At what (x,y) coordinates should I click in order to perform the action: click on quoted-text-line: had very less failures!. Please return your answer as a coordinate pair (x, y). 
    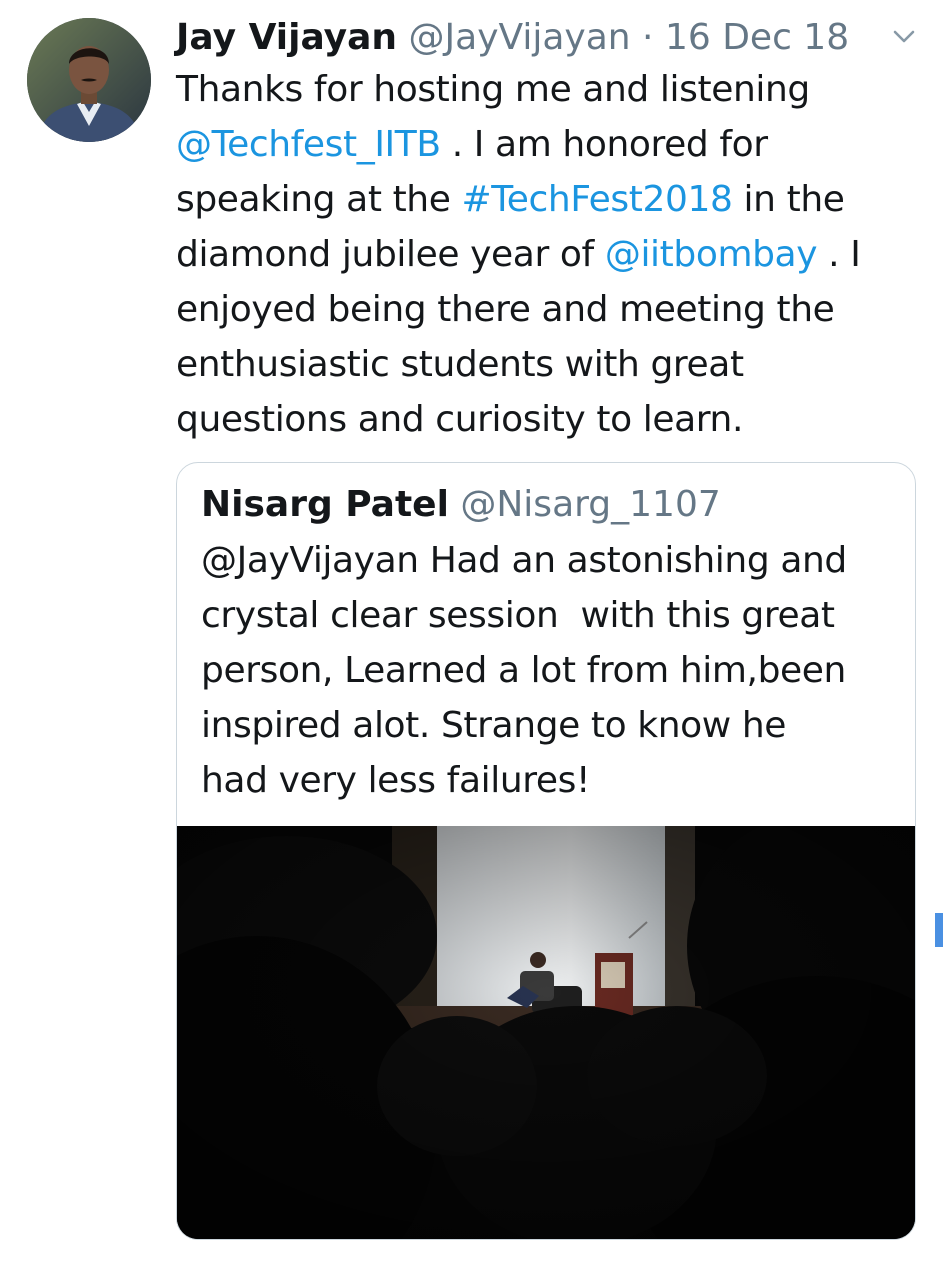
    Looking at the image, I should click on (395, 780).